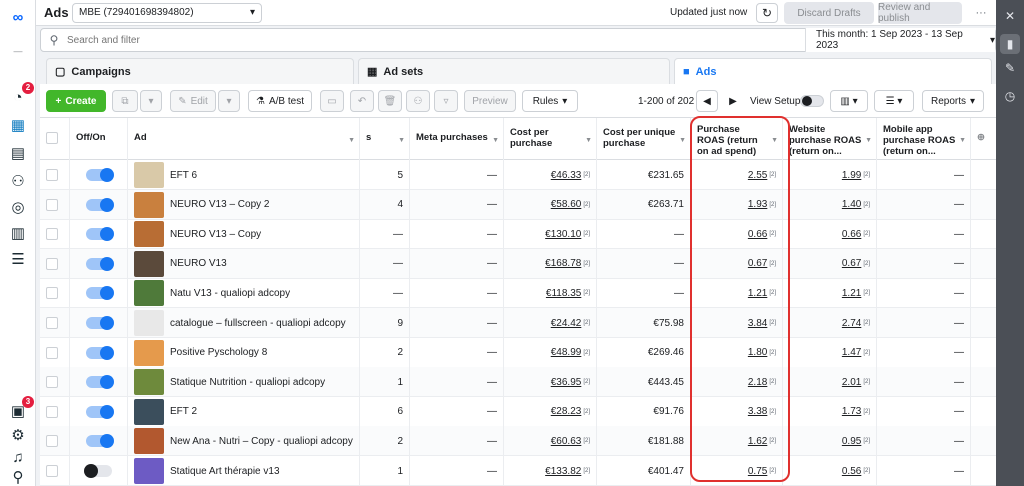  What do you see at coordinates (390, 101) in the screenshot?
I see `delete-button: 🗑` at bounding box center [390, 101].